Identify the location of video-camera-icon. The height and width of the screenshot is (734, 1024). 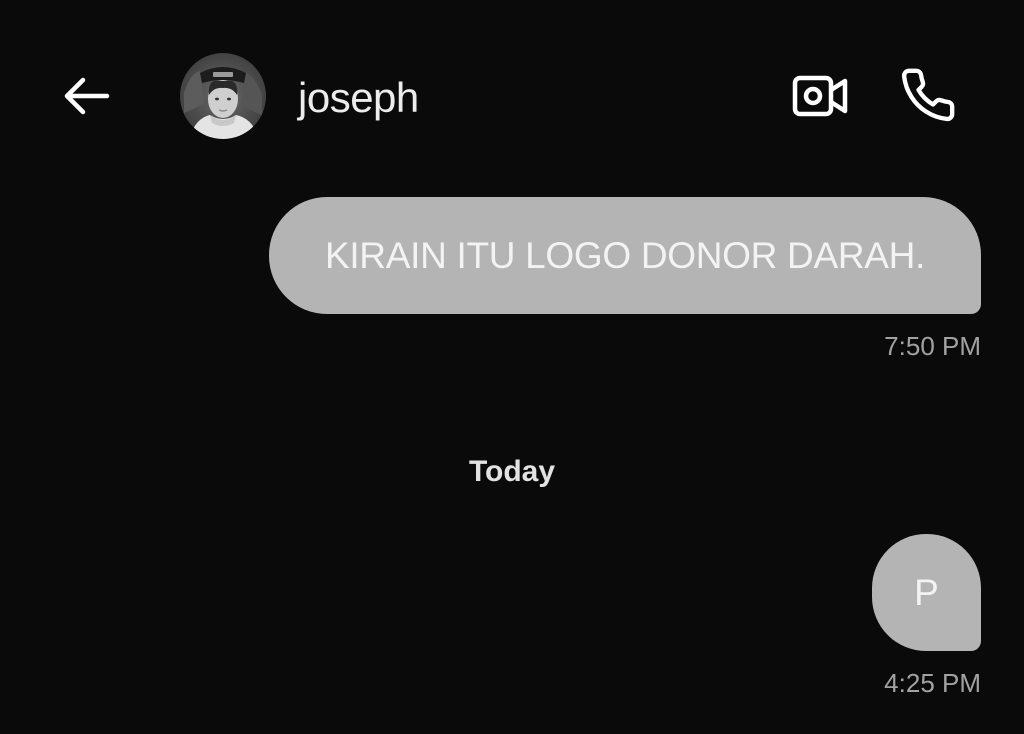
(820, 96).